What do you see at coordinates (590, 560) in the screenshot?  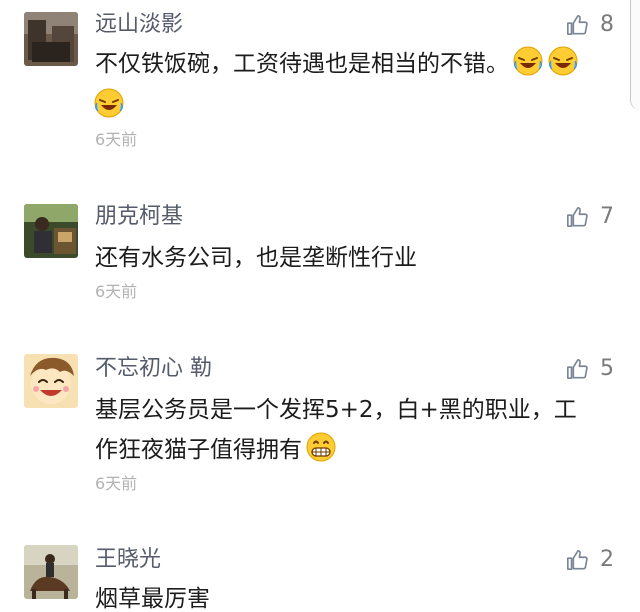 I see `like-button: 2` at bounding box center [590, 560].